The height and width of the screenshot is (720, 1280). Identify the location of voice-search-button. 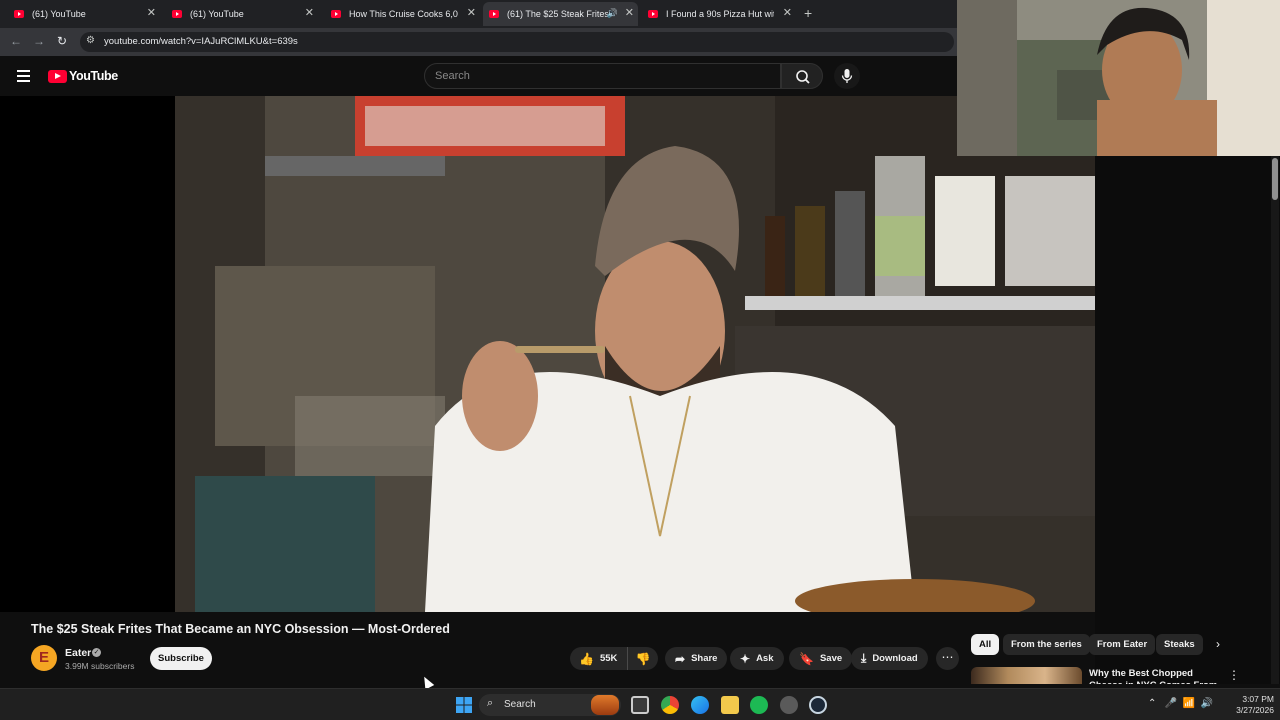
(847, 76).